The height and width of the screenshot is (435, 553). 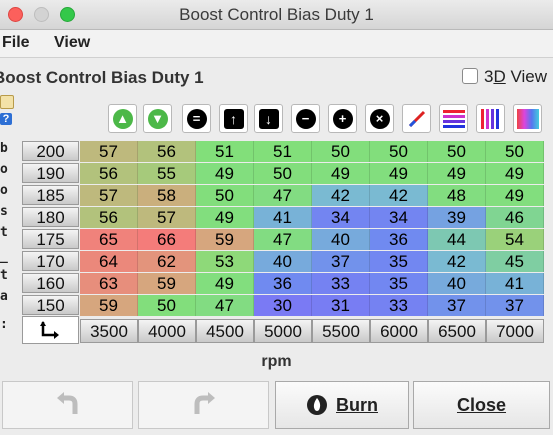 I want to click on horizontal-interpolate-button, so click(x=453, y=118).